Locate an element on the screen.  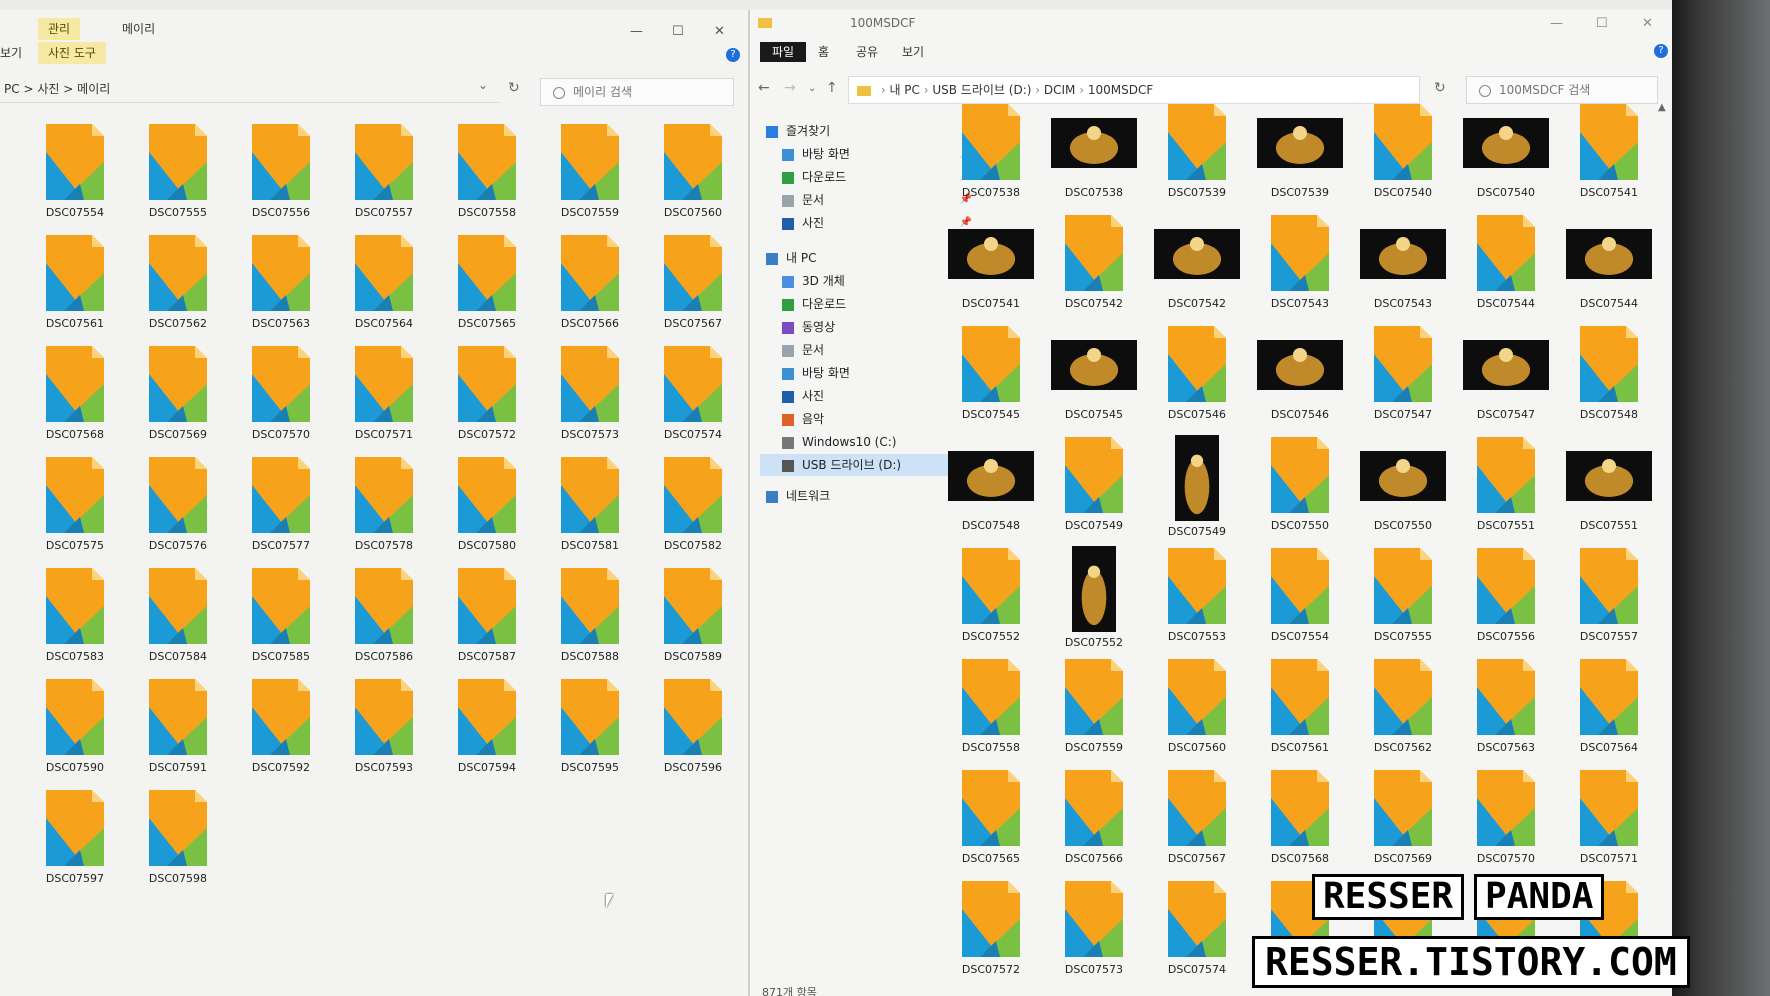
file-item: DSC07587 is located at coordinates (487, 621).